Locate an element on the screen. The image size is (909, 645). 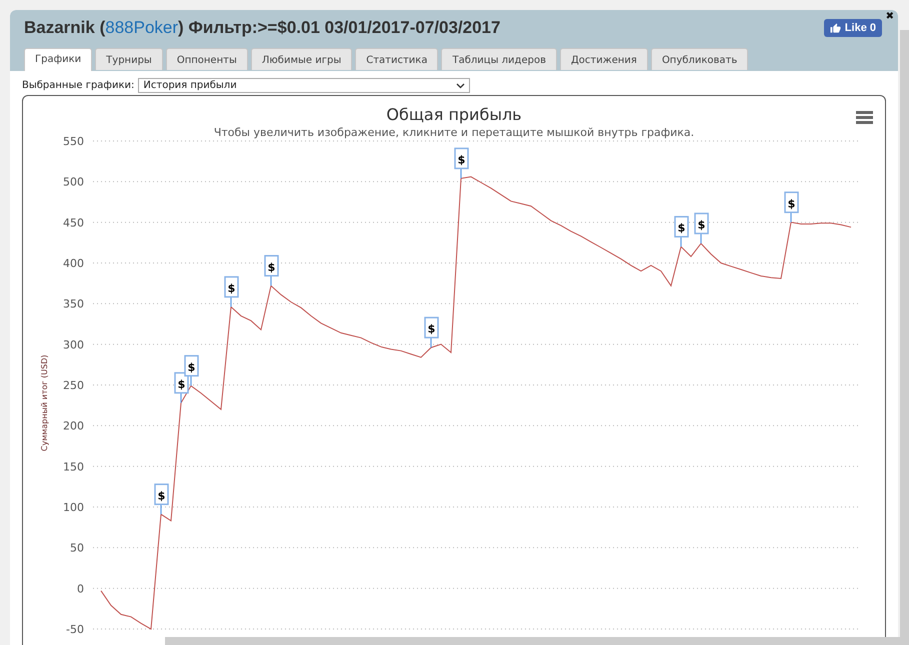
tab: Оппоненты is located at coordinates (207, 59).